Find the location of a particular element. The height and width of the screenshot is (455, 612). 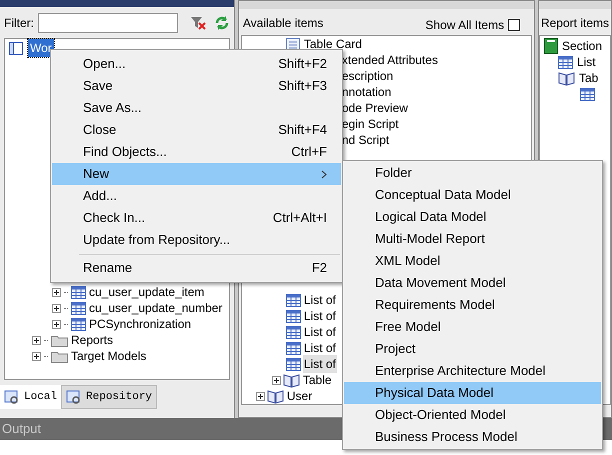

panel-tab: Repository is located at coordinates (109, 397).